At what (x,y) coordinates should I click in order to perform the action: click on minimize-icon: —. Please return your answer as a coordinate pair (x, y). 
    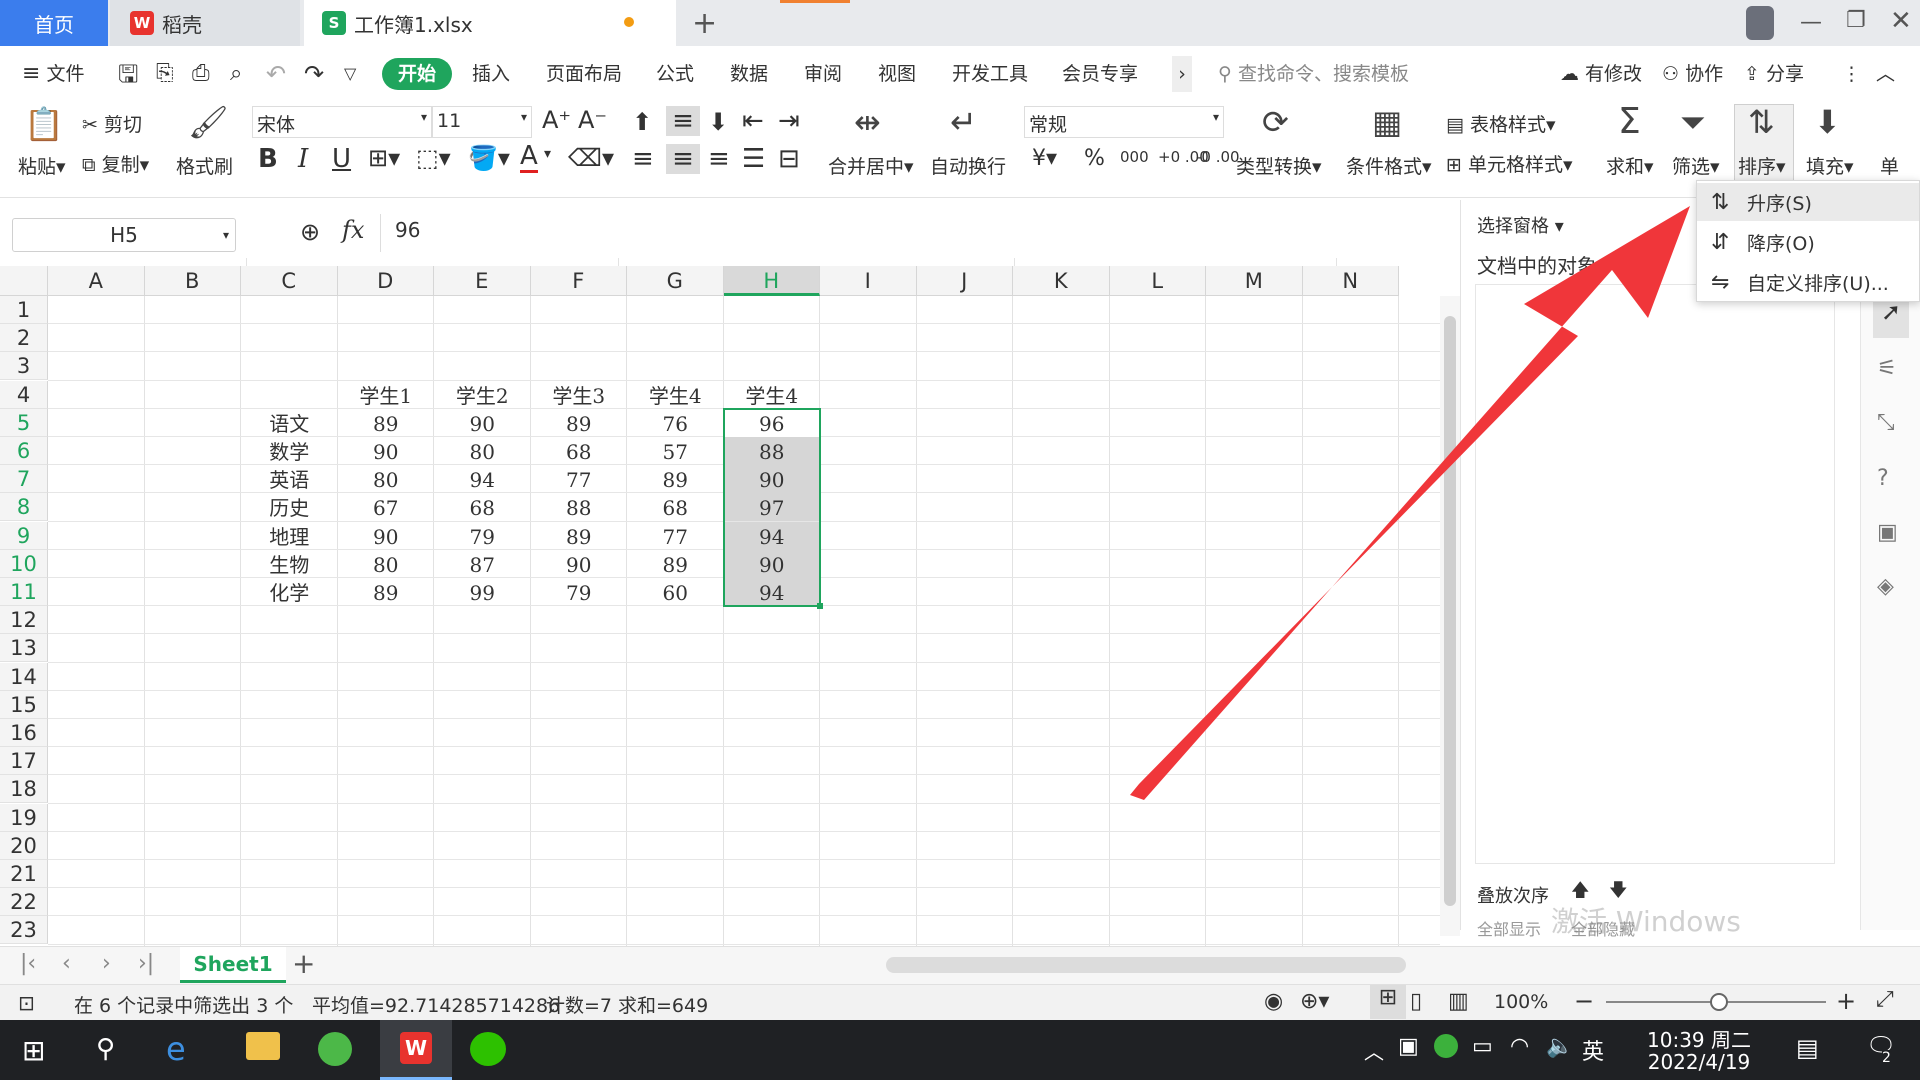
    Looking at the image, I should click on (1811, 22).